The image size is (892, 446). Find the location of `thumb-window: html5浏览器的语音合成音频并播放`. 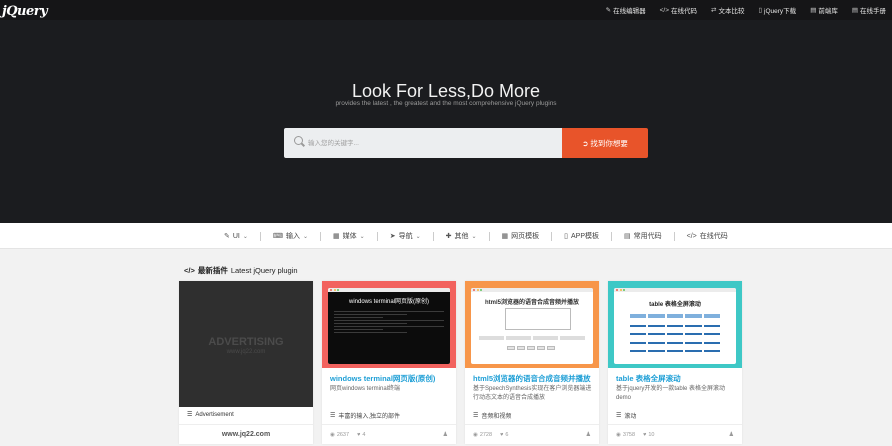

thumb-window: html5浏览器的语音合成音频并播放 is located at coordinates (532, 326).